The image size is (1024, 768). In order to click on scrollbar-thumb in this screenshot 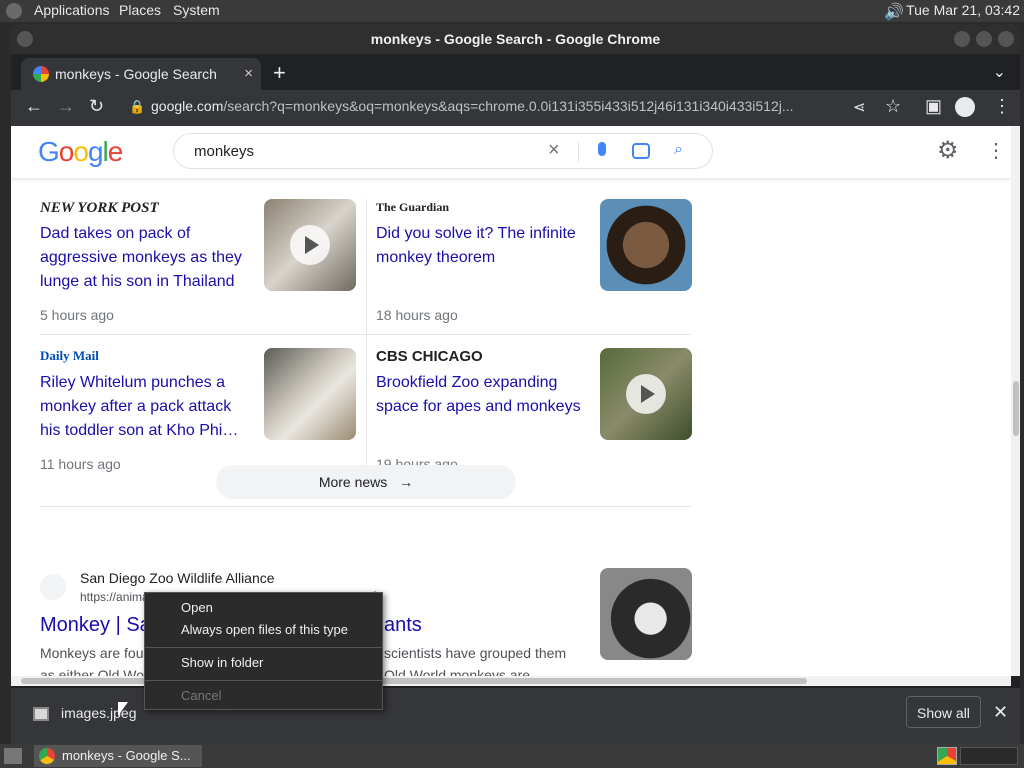, I will do `click(1016, 408)`.